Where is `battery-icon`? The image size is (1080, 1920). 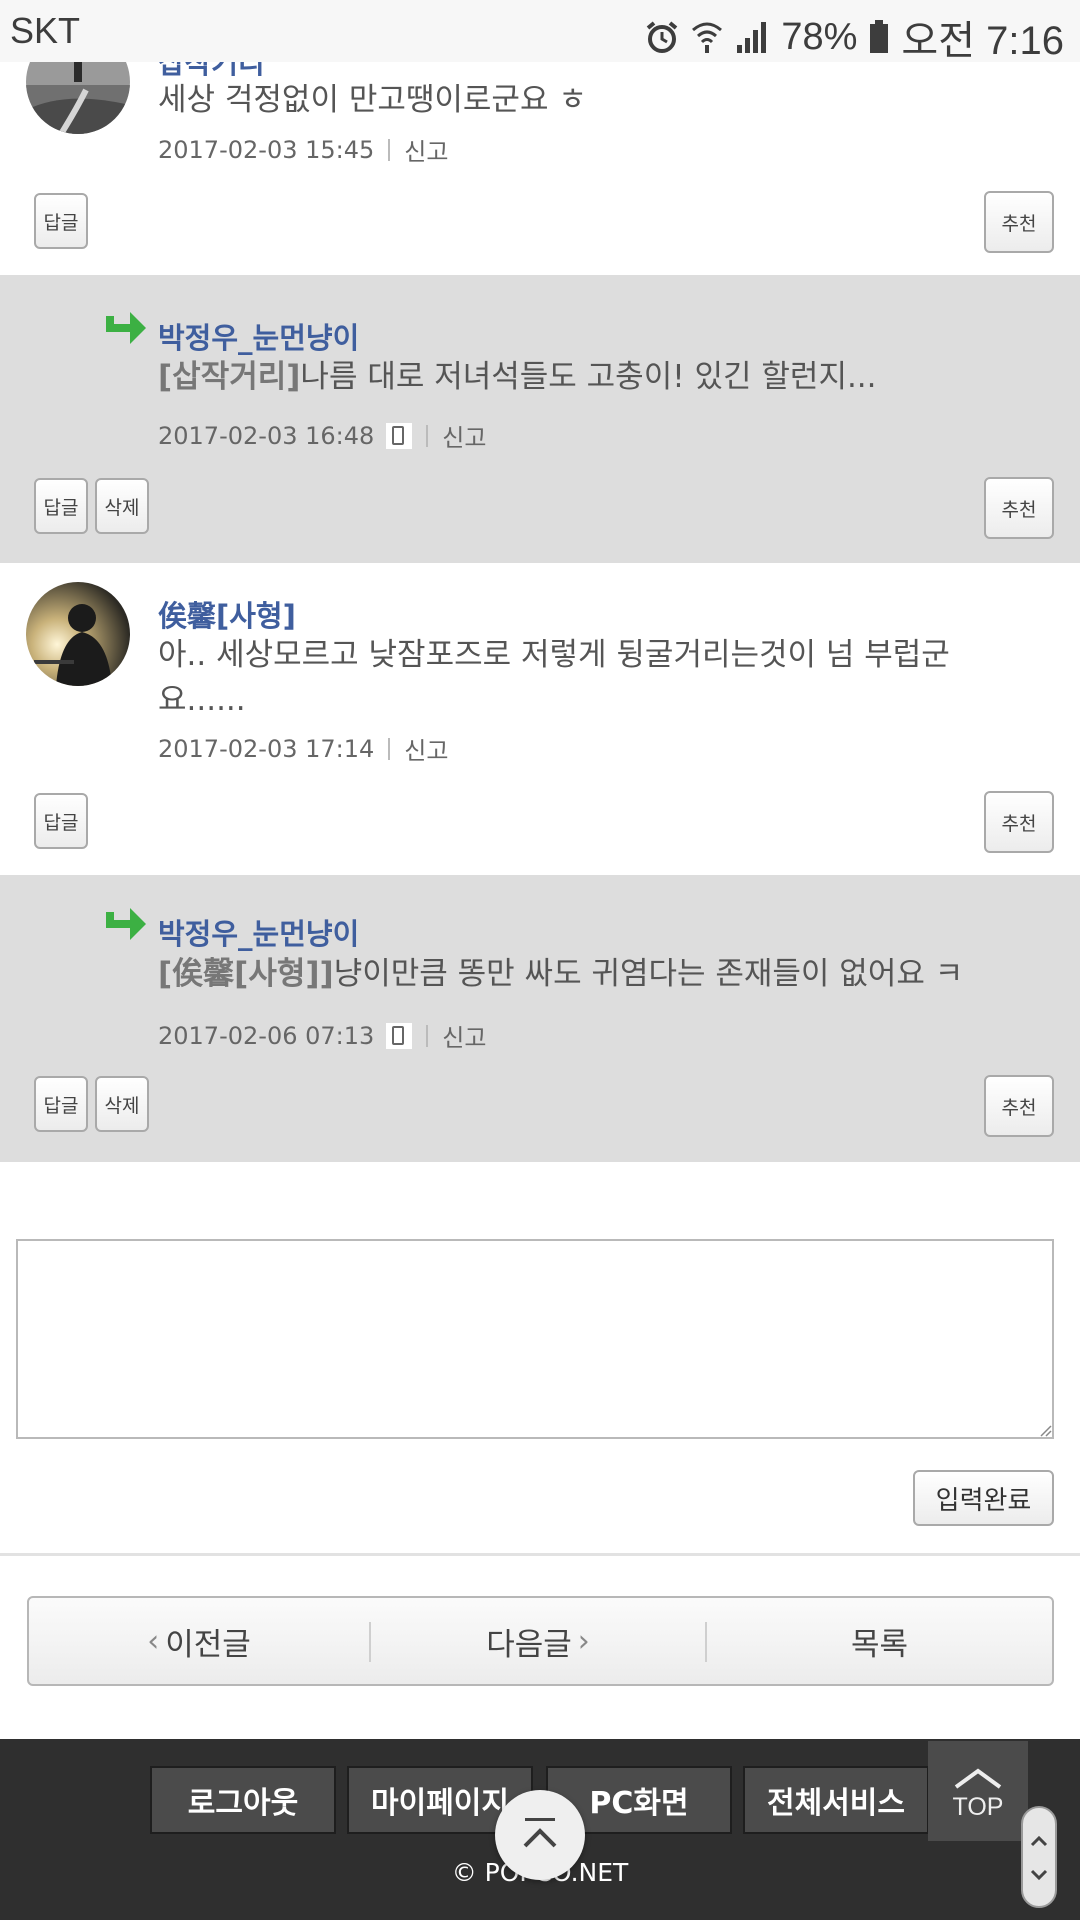
battery-icon is located at coordinates (879, 36).